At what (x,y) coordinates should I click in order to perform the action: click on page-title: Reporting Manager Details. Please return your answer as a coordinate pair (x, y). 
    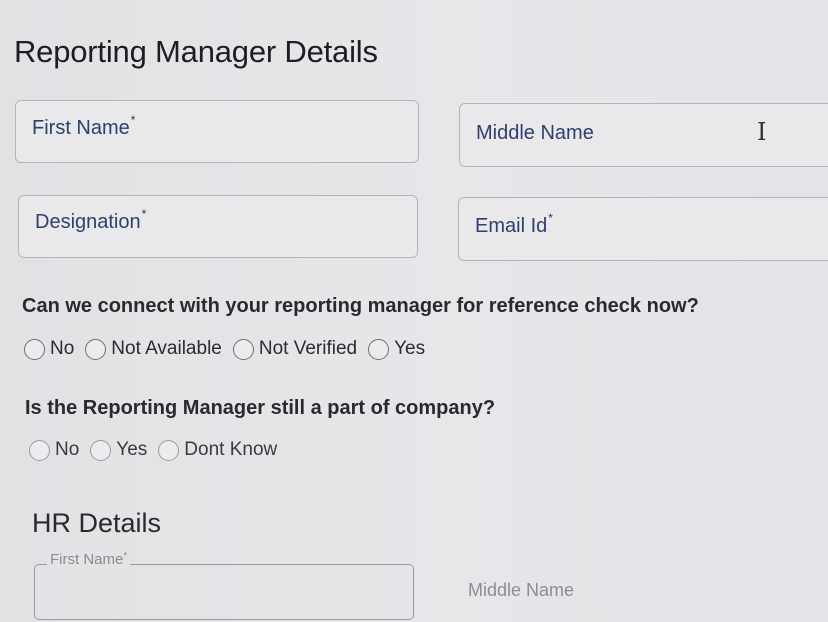
    Looking at the image, I should click on (196, 51).